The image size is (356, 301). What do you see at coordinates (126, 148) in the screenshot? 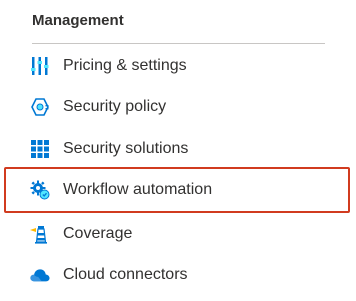
I see `nav-item-label: Security solutions` at bounding box center [126, 148].